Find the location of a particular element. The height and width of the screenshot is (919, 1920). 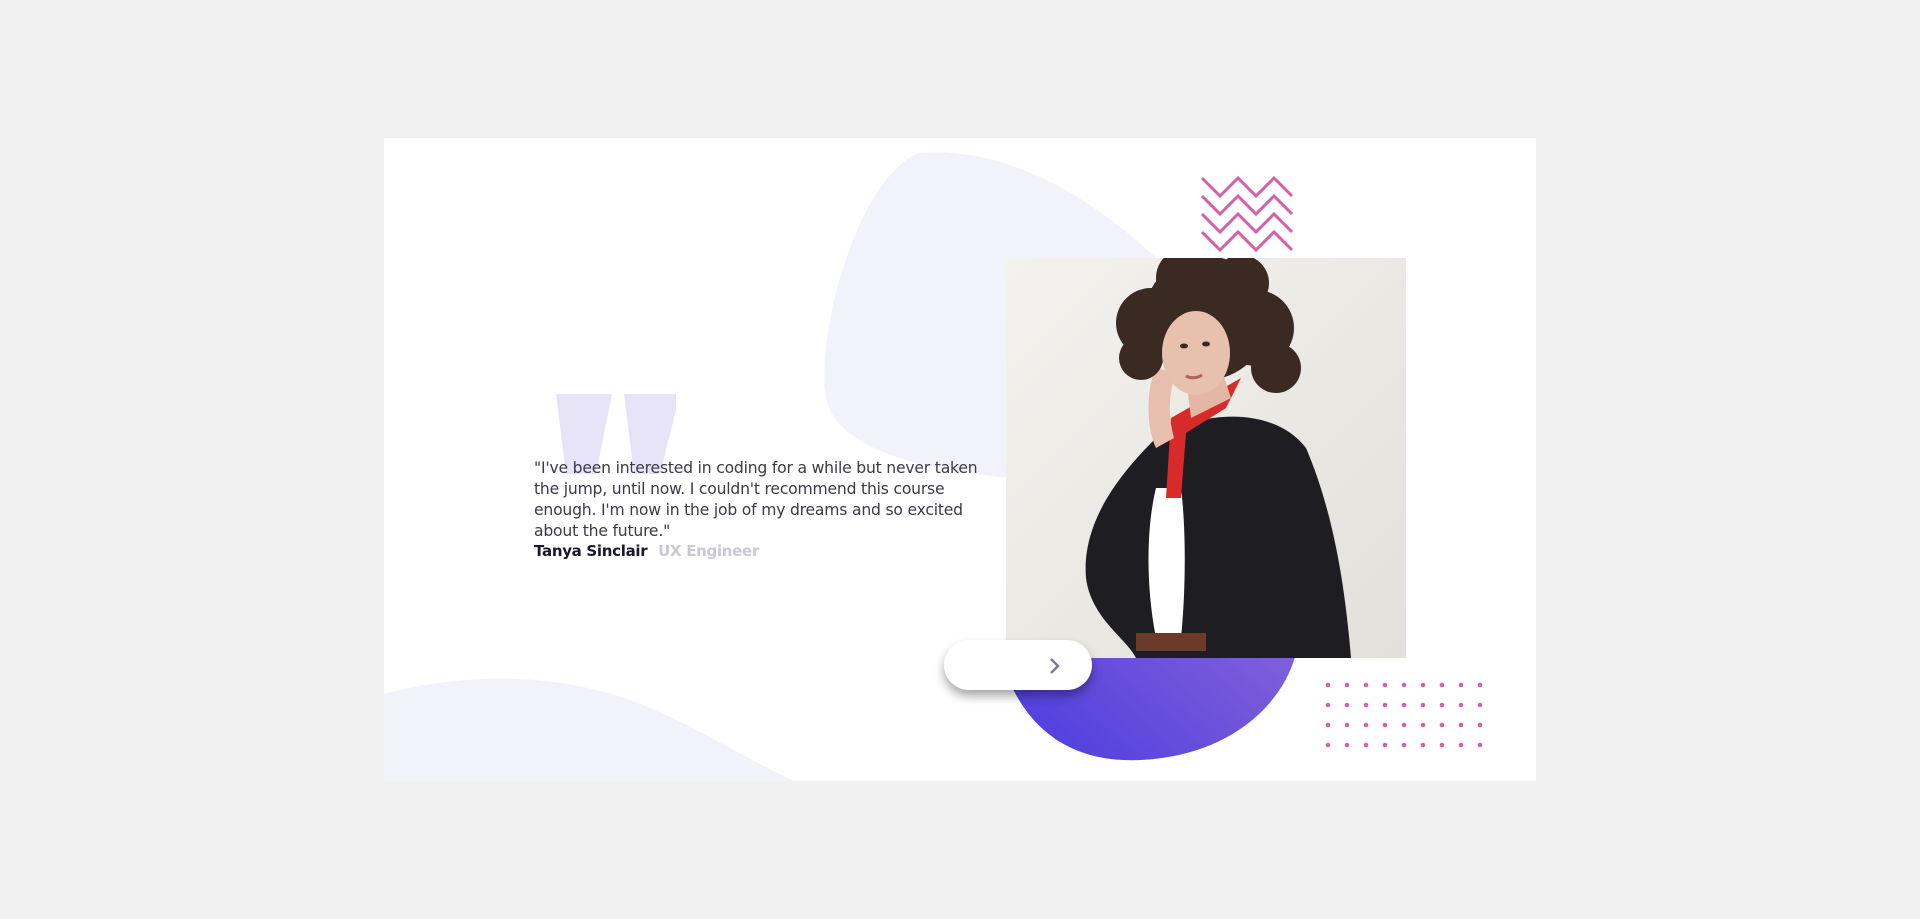

author-role: UX Engineer is located at coordinates (709, 551).